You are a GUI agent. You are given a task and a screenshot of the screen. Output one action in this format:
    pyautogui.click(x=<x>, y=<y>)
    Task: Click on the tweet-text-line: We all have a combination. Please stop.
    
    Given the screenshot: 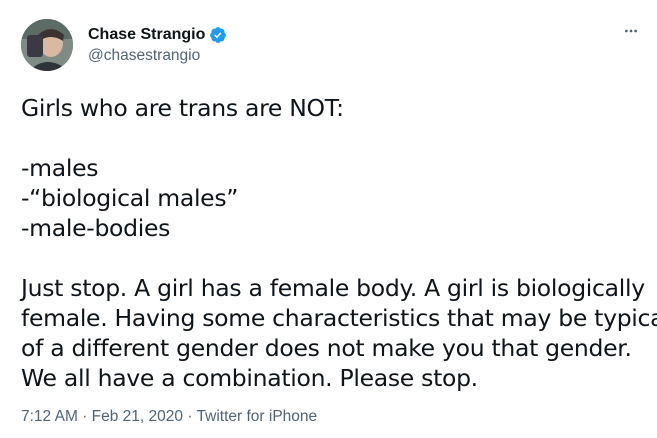 What is the action you would take?
    pyautogui.click(x=249, y=378)
    